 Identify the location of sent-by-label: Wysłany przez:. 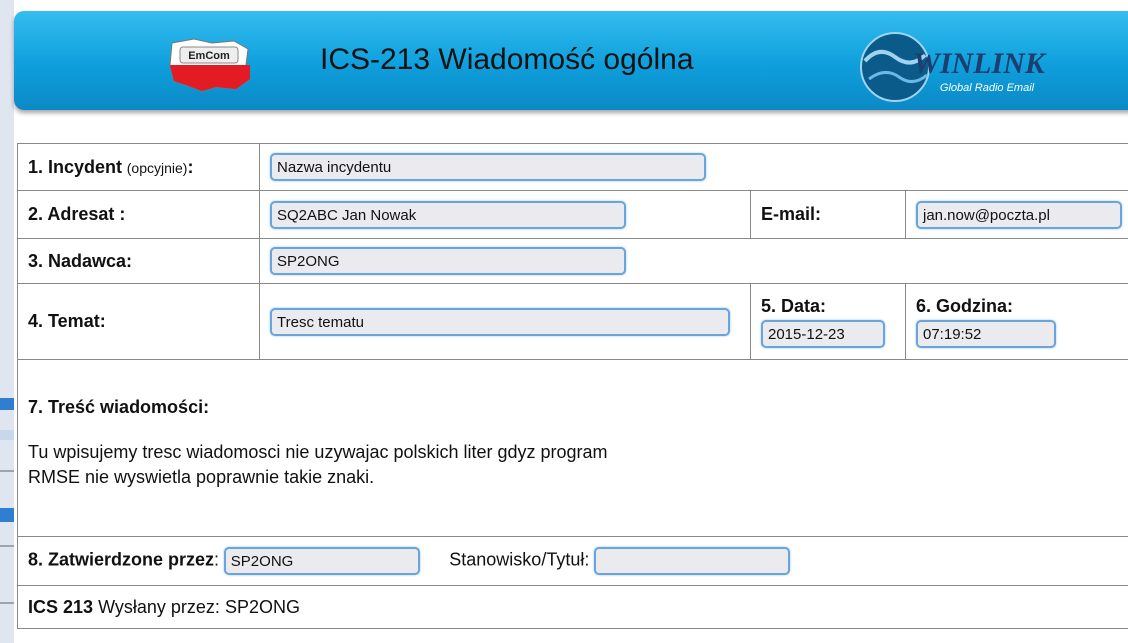
(159, 606).